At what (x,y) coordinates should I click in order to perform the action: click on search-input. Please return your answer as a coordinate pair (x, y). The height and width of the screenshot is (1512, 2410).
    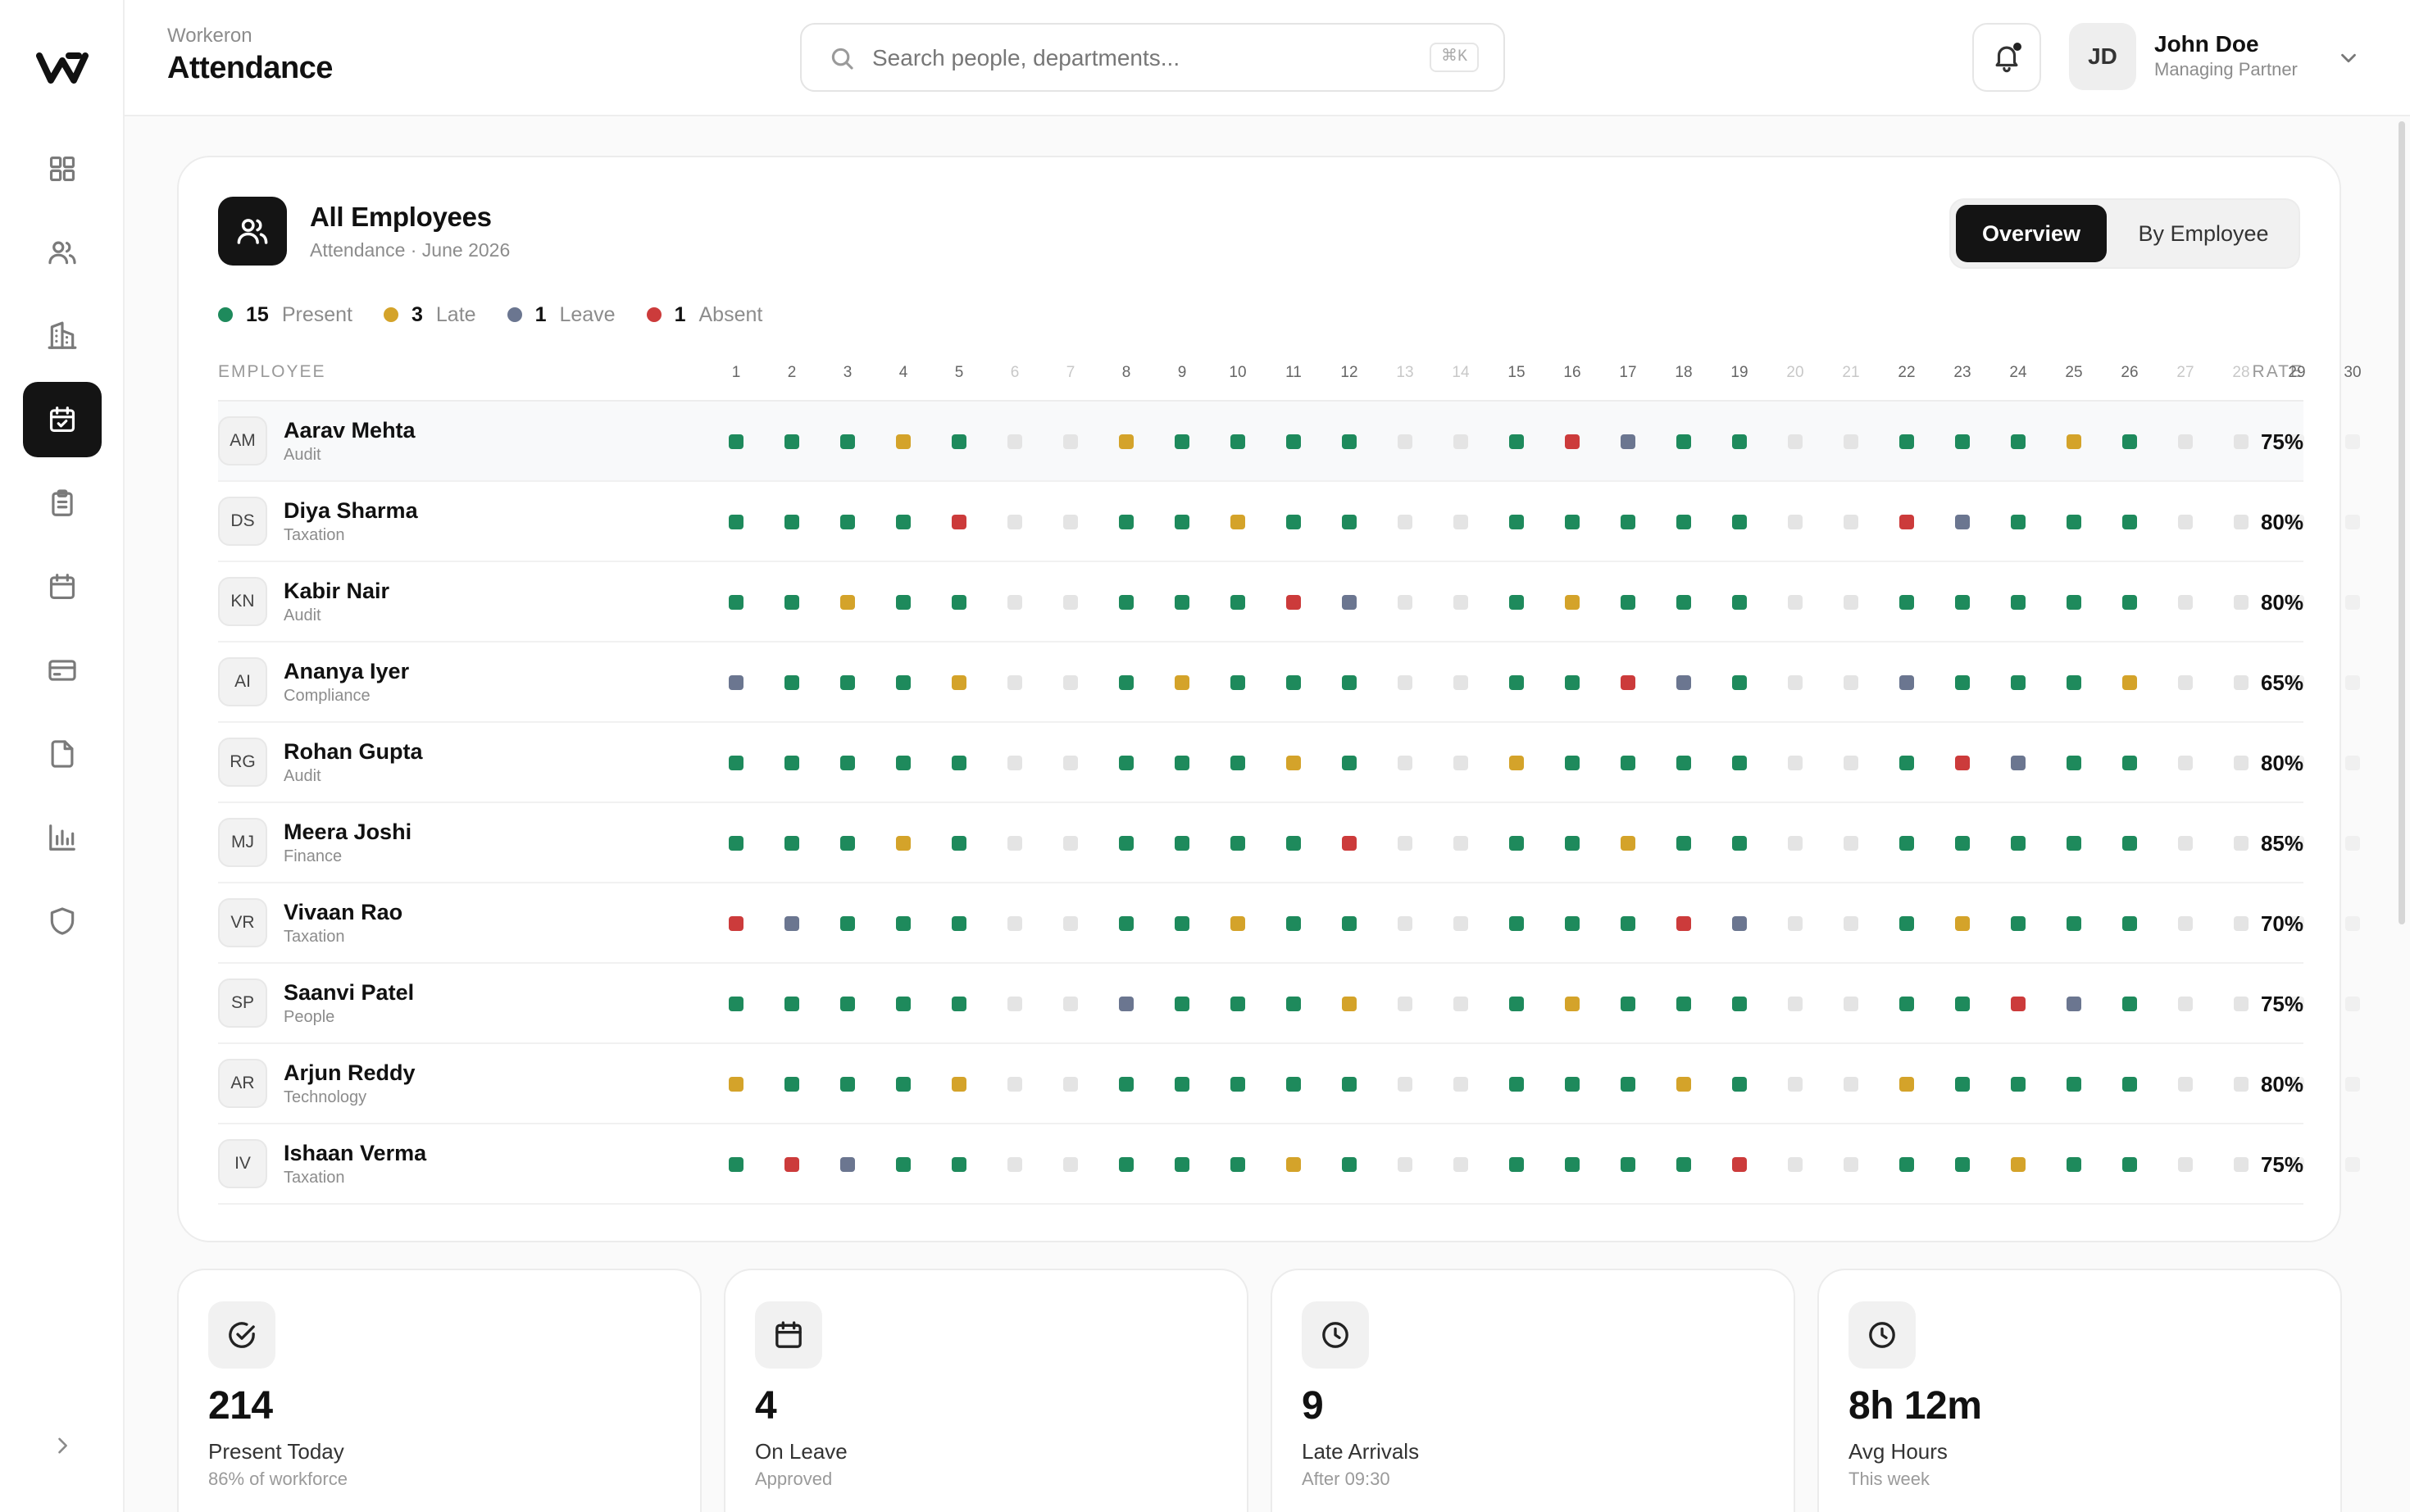
    Looking at the image, I should click on (1126, 58).